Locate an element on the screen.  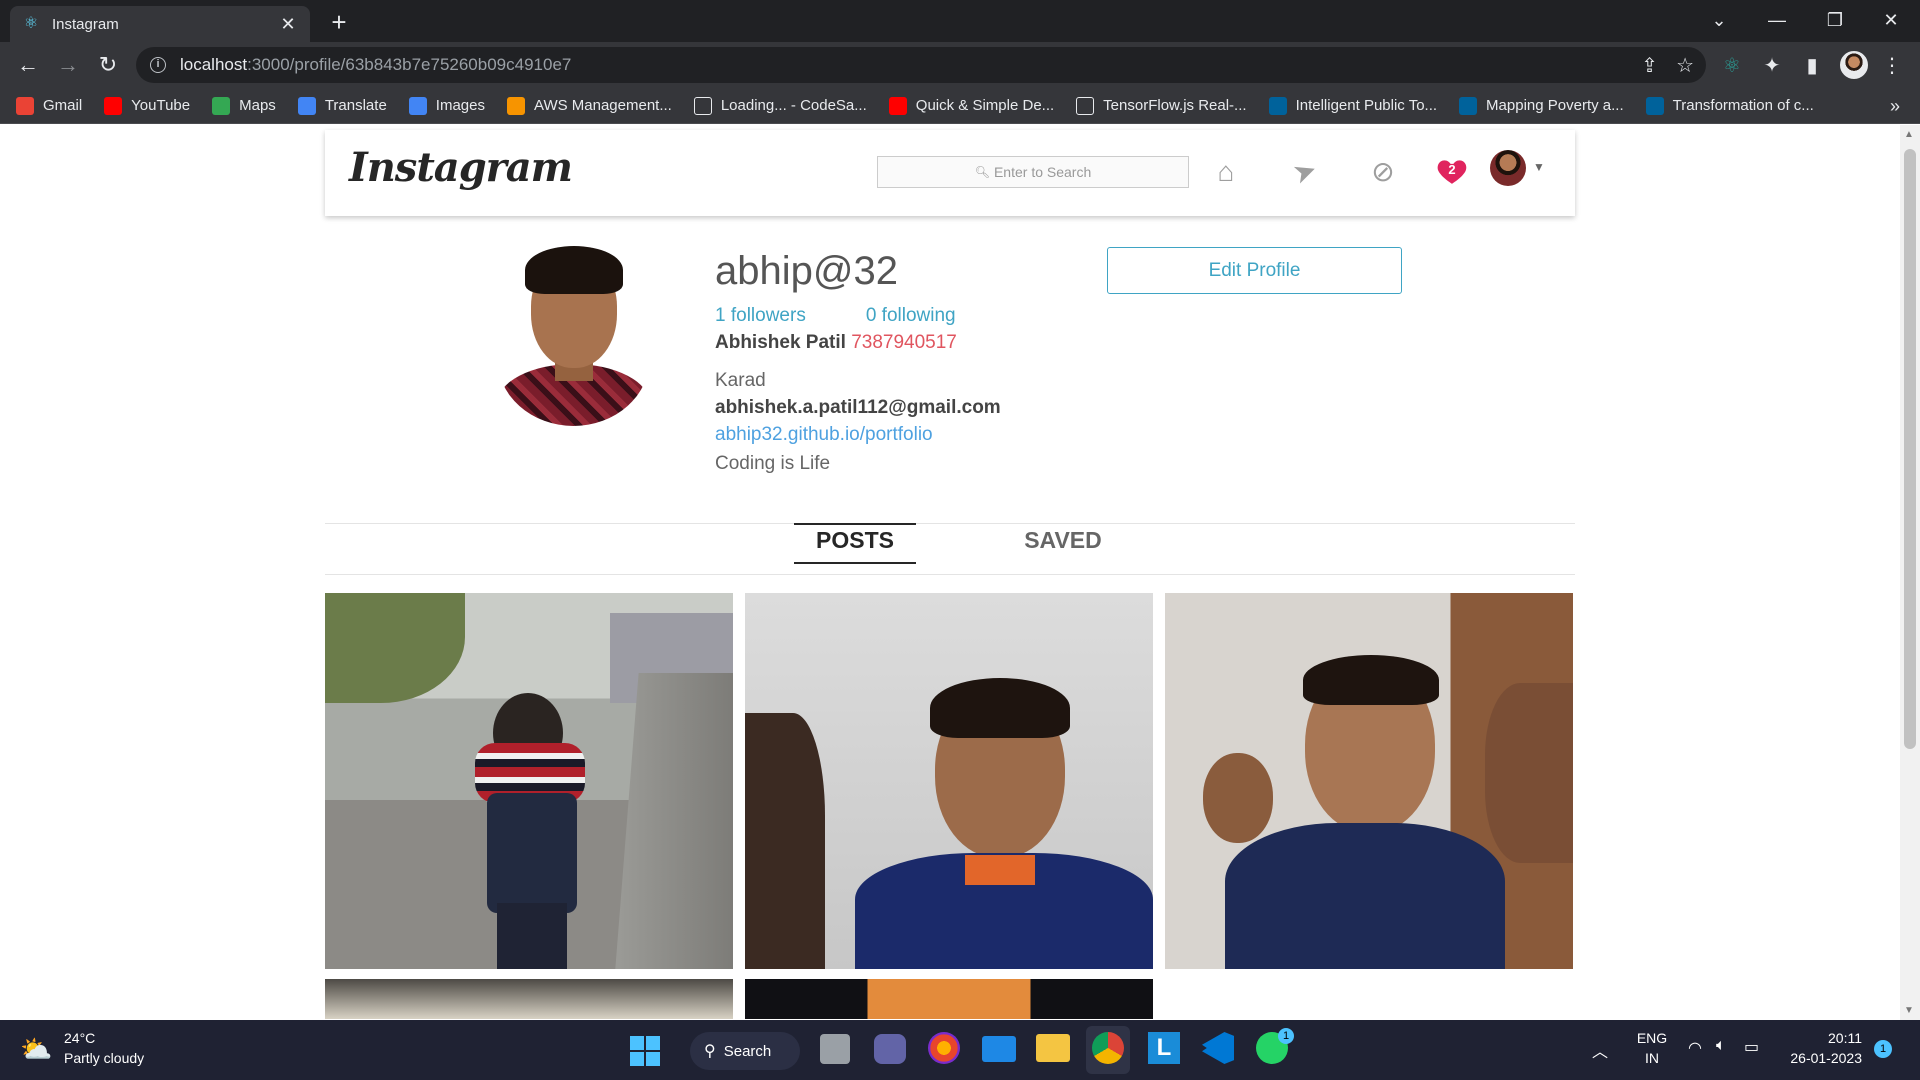
muted-speaker-icon: 🔈︎ is located at coordinates (1721, 1046).